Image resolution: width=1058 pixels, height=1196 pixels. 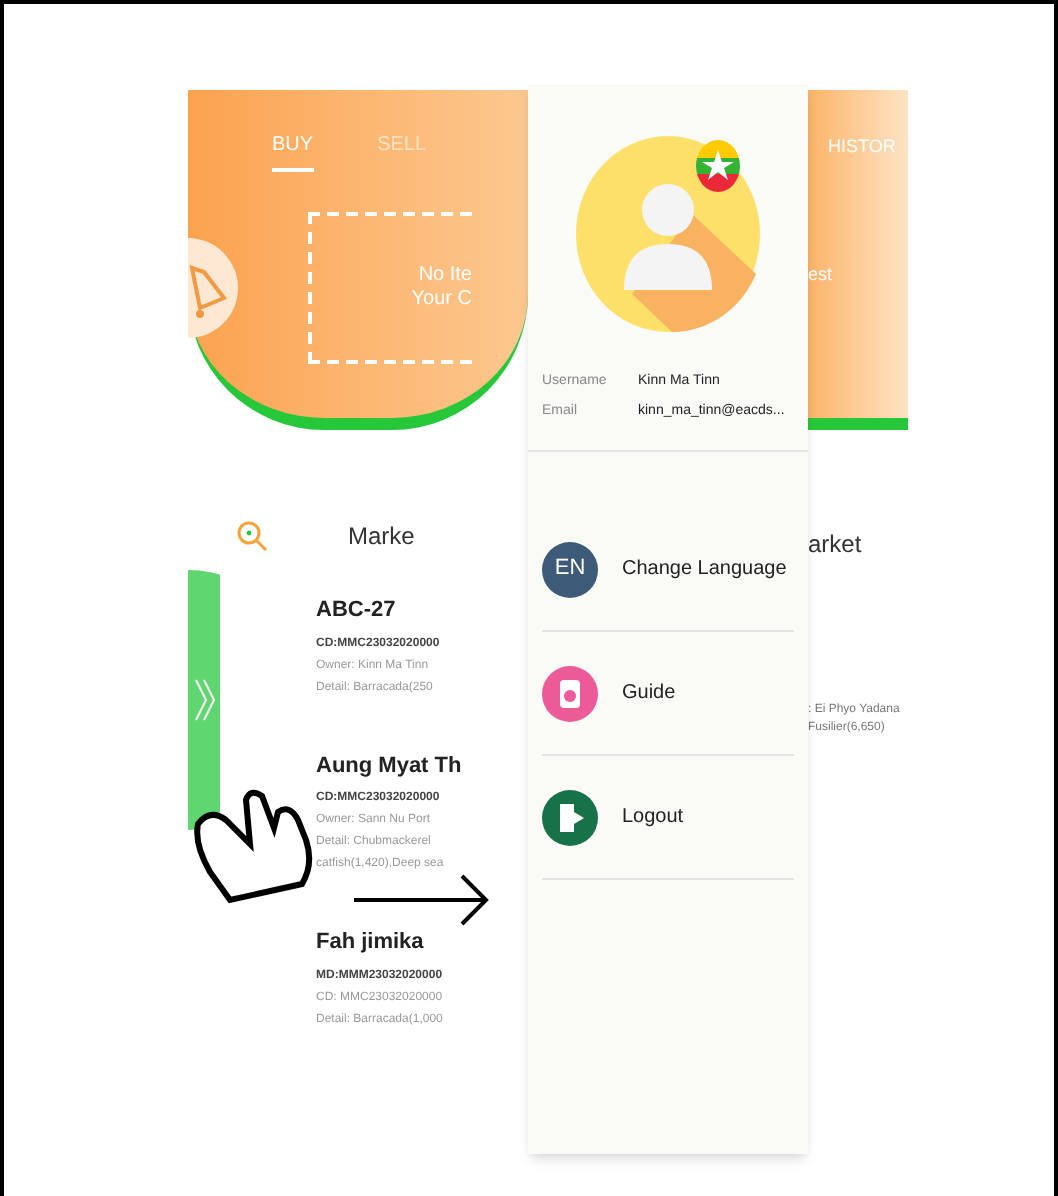 I want to click on item-title: Aung Myat Th, so click(x=389, y=766).